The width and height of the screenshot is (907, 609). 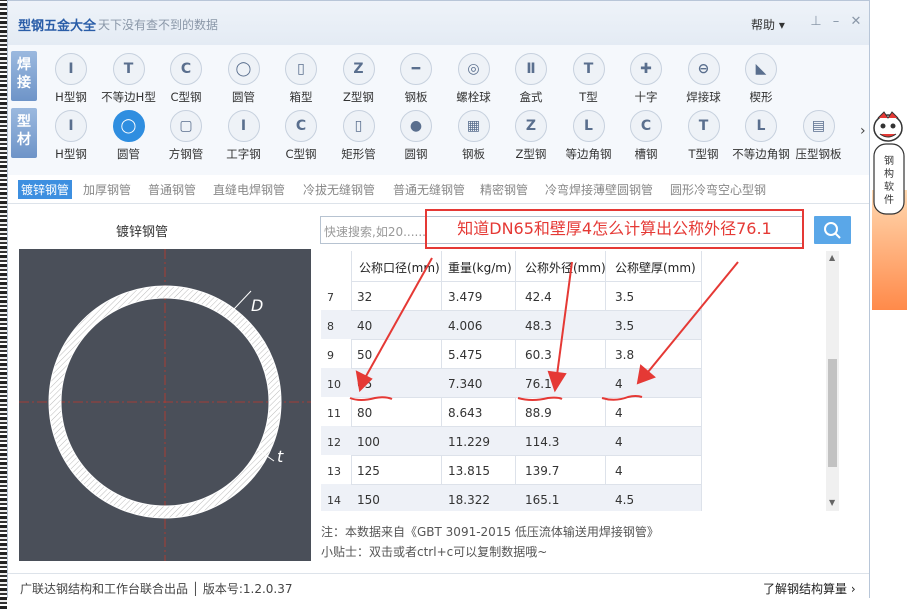 I want to click on table-cell-w: 11.229, so click(x=469, y=442).